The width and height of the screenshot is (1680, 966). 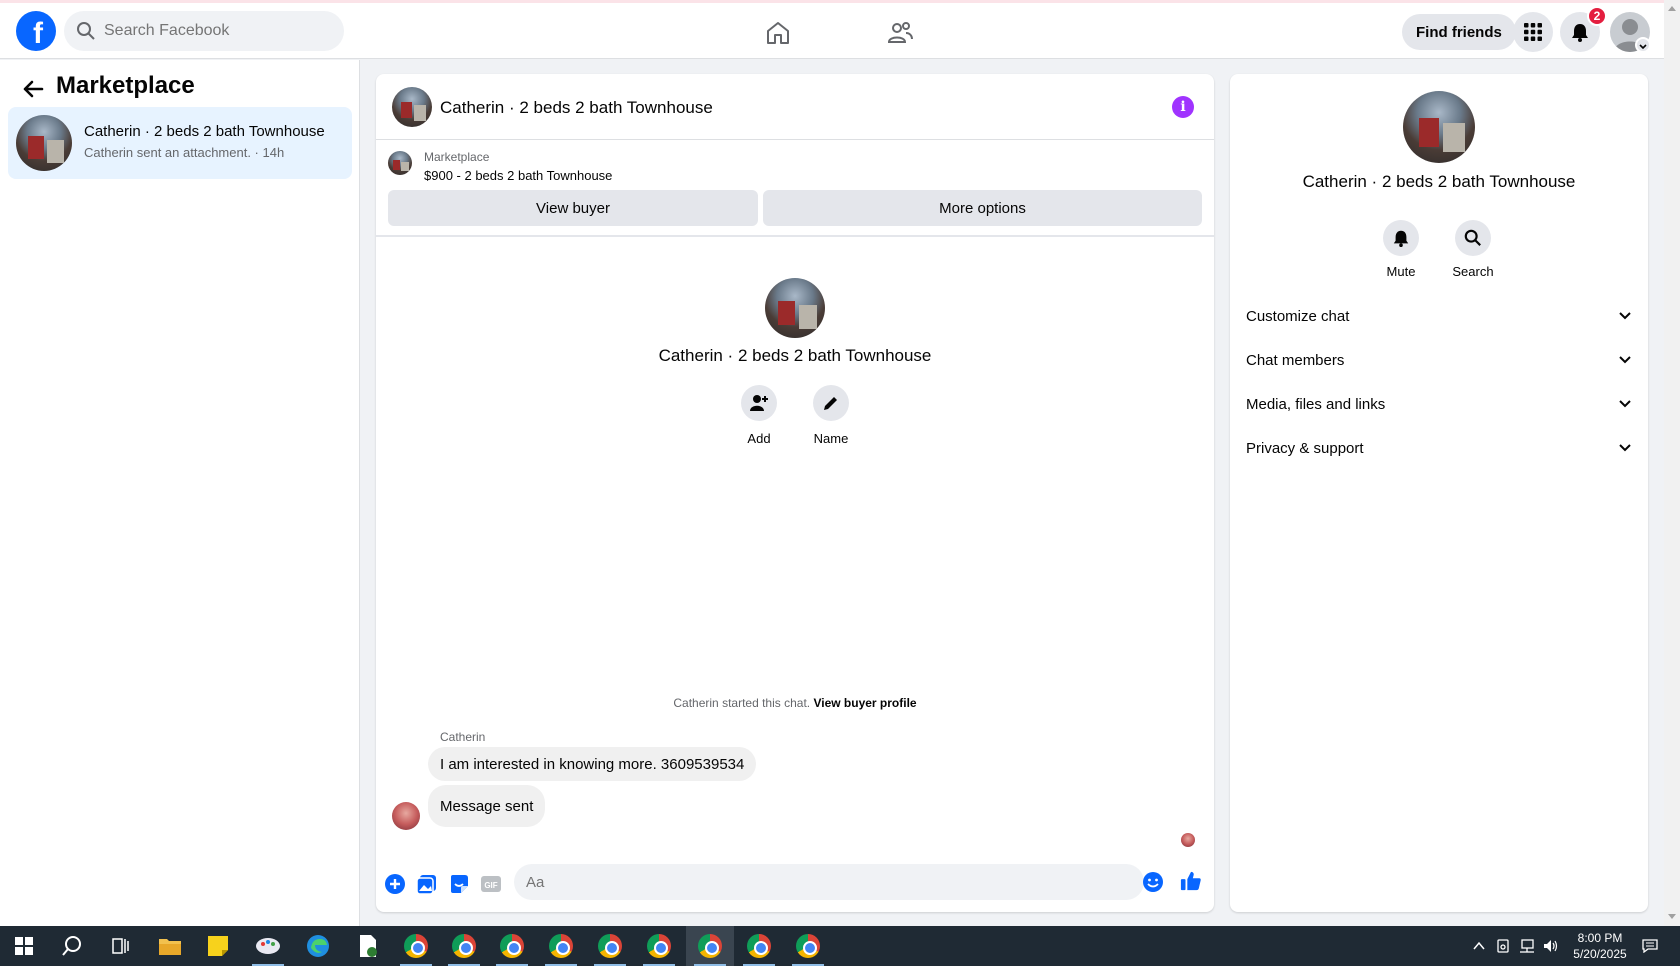 I want to click on conversation-name: Catherin · 2 beds 2 bath Townhouse, so click(x=204, y=131).